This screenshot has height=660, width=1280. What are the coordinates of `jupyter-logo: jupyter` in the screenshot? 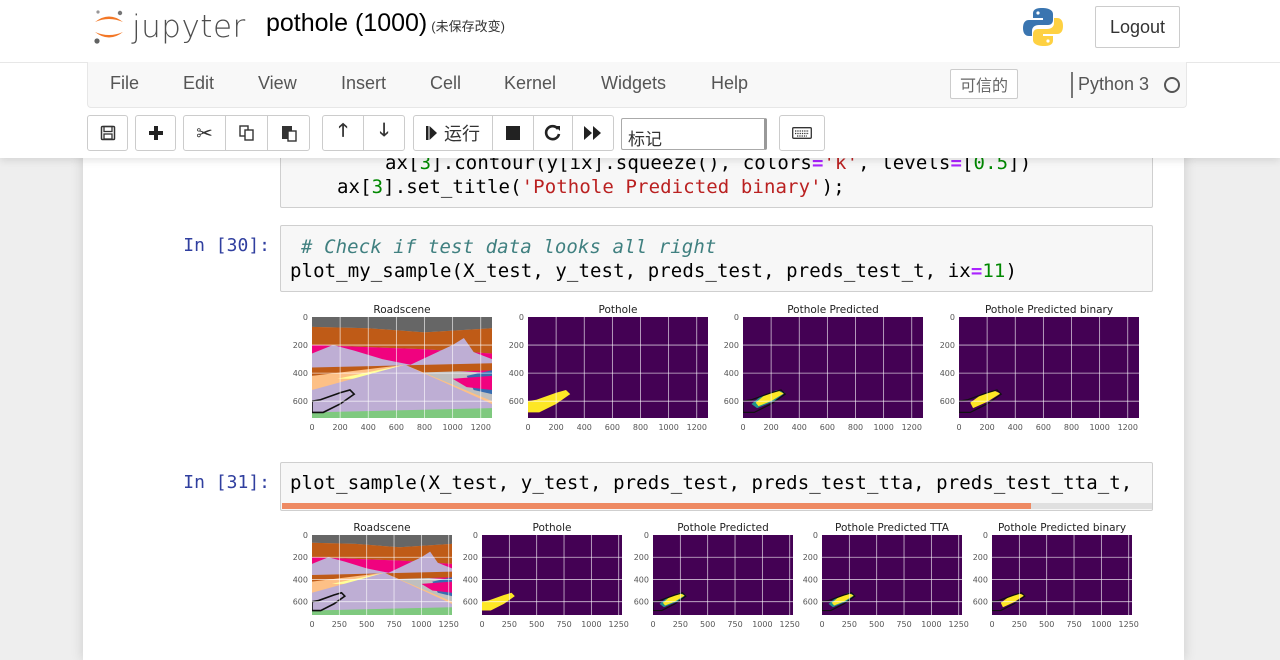 It's located at (169, 27).